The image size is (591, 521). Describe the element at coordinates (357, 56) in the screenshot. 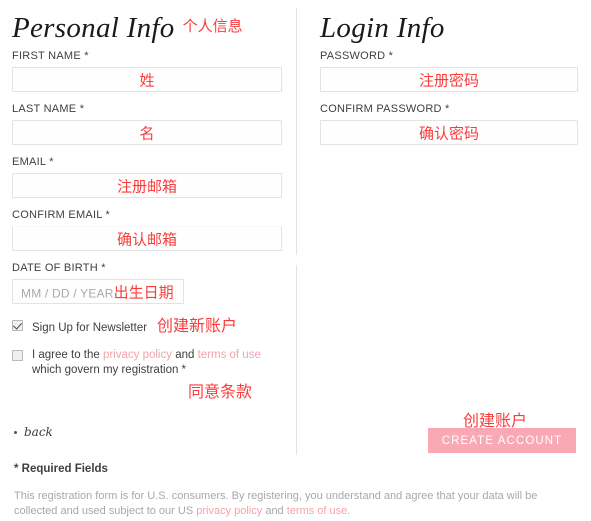

I see `password-label: PASSWORD *` at that location.